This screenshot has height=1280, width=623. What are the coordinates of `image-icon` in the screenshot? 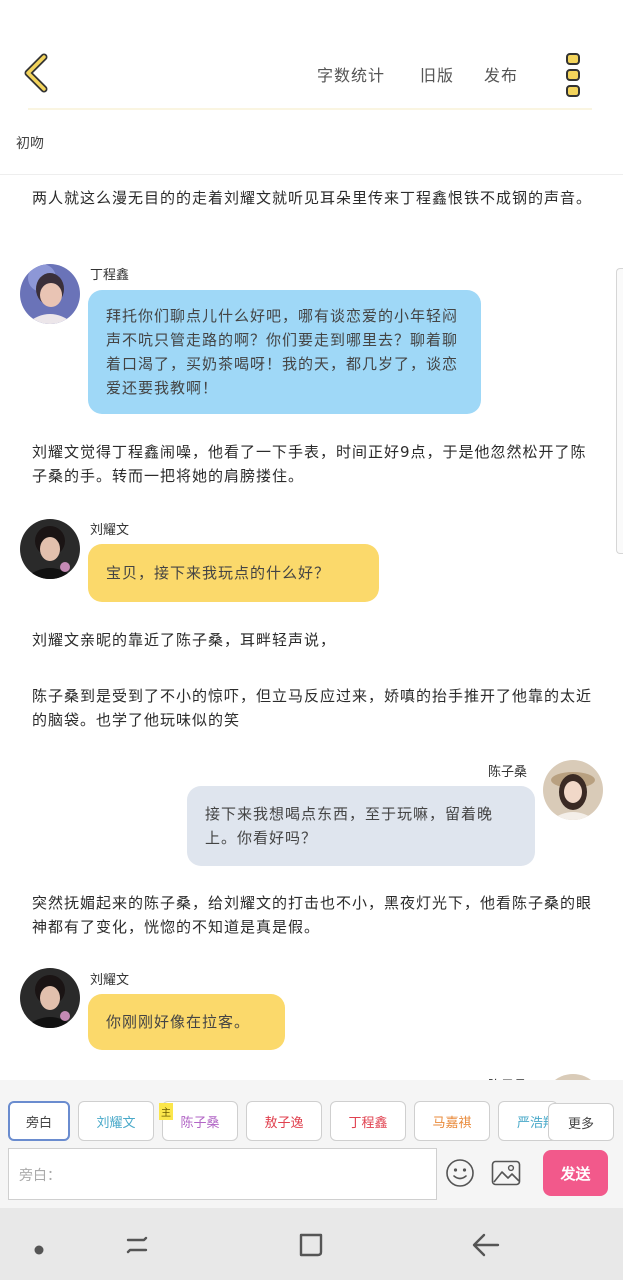 It's located at (506, 1173).